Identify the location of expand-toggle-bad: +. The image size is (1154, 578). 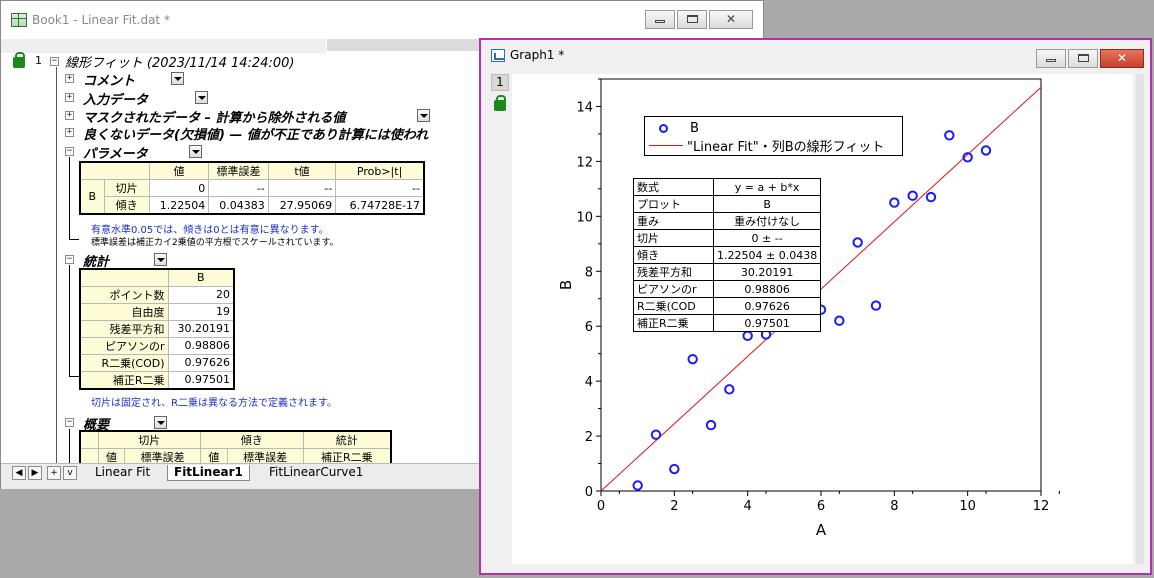
(69, 132).